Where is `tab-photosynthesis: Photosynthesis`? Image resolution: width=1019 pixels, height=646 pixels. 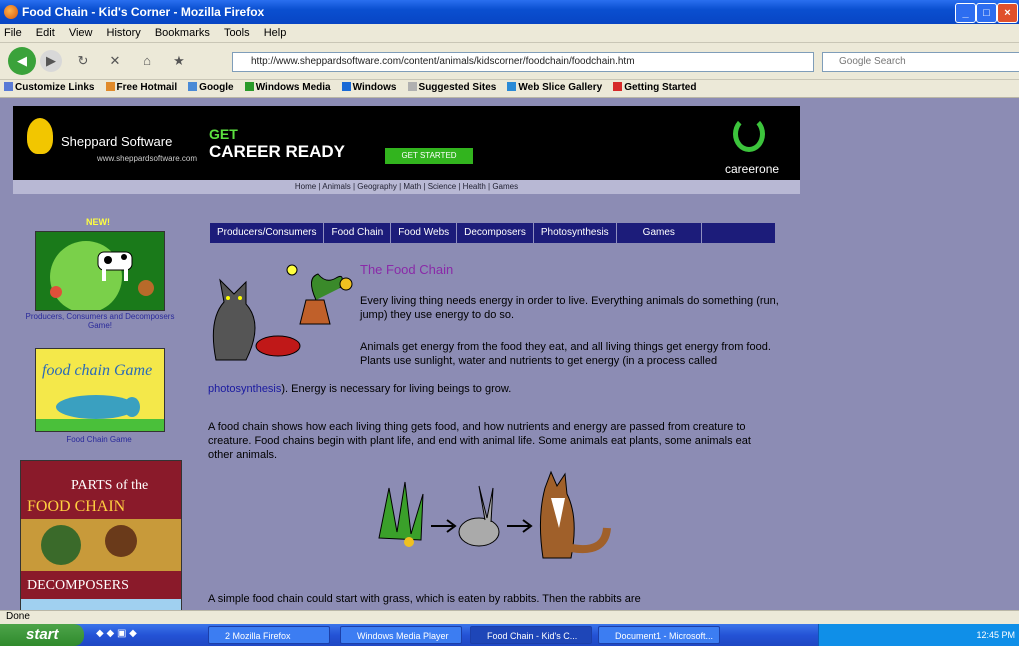
tab-photosynthesis: Photosynthesis is located at coordinates (575, 233).